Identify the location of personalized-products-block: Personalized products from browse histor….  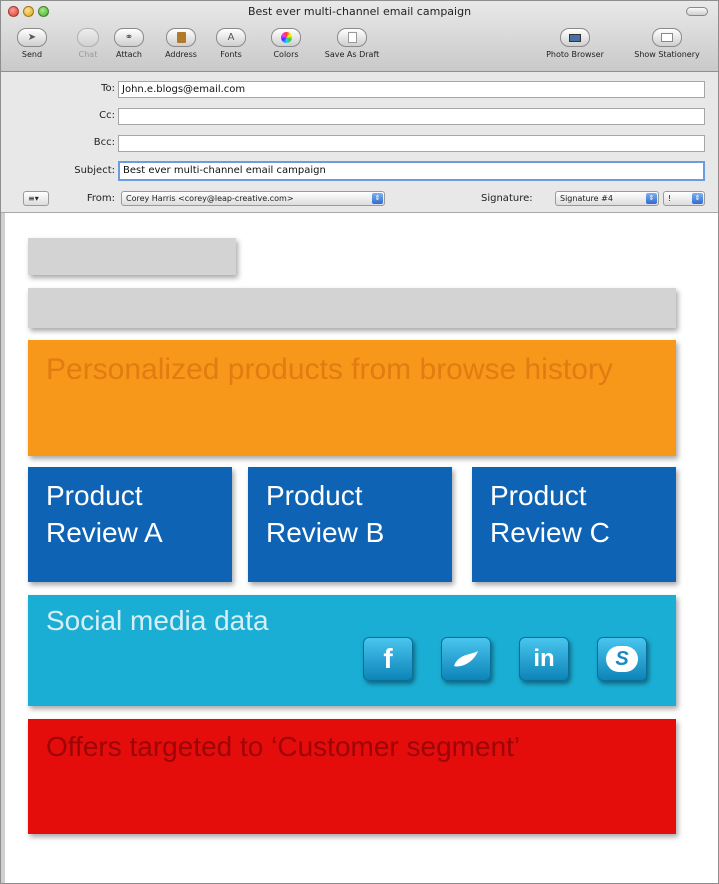
(352, 398).